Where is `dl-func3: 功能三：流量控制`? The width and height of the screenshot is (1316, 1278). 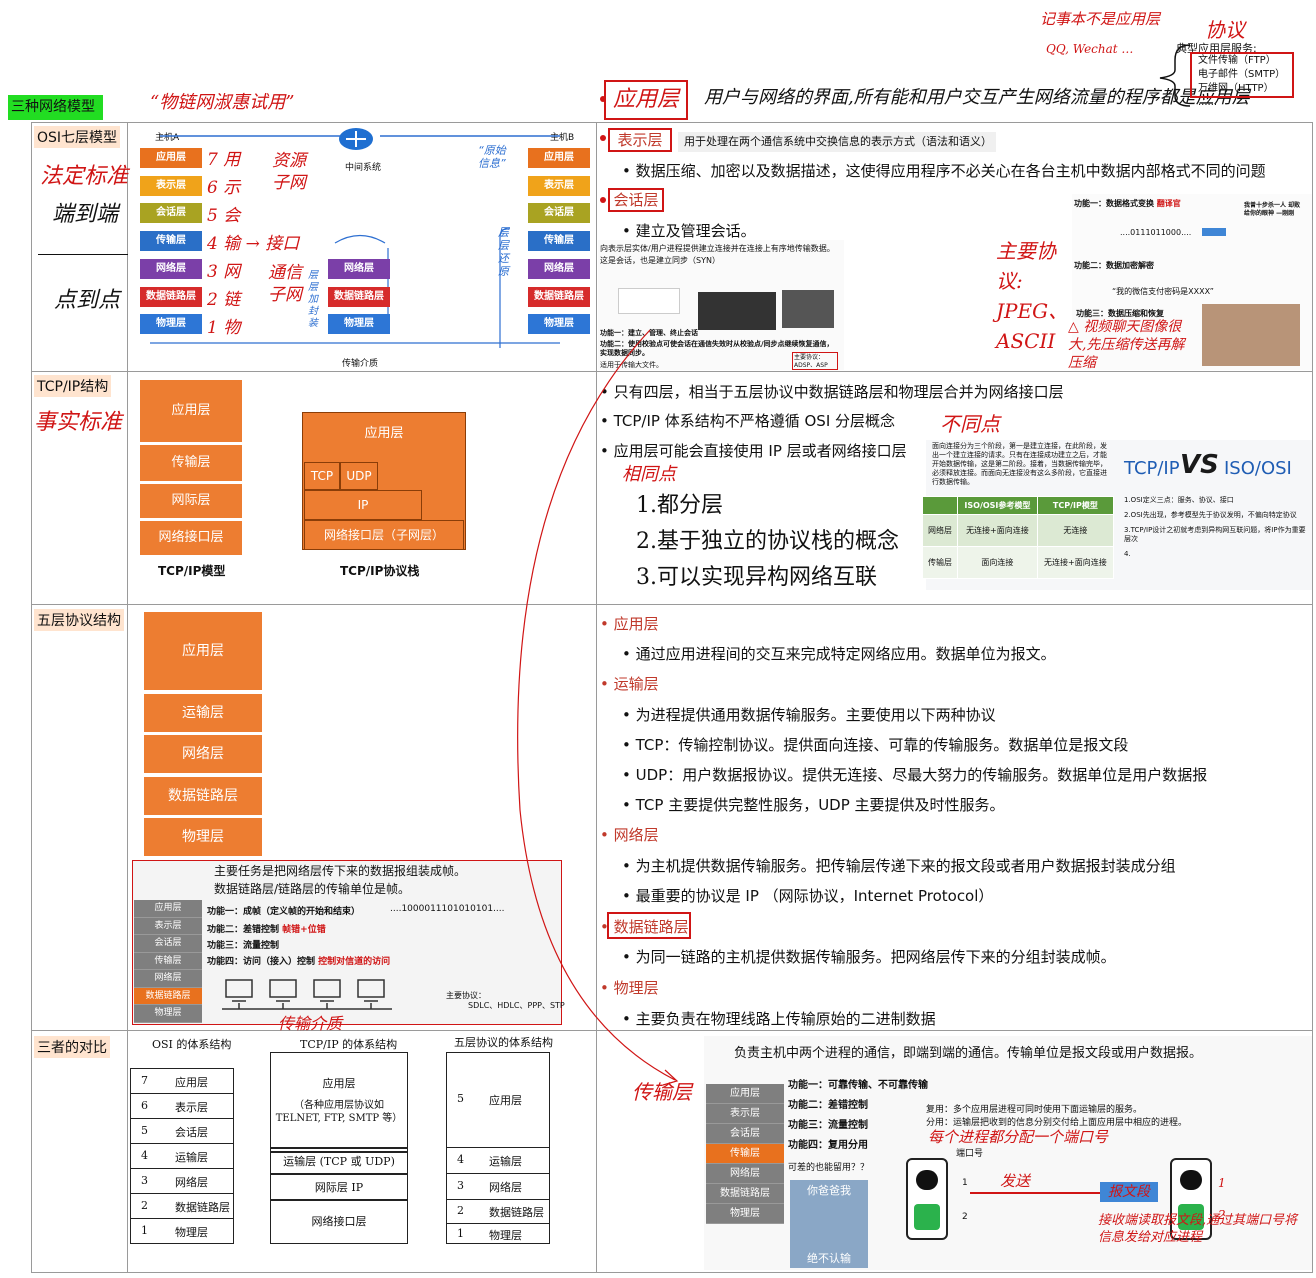 dl-func3: 功能三：流量控制 is located at coordinates (243, 946).